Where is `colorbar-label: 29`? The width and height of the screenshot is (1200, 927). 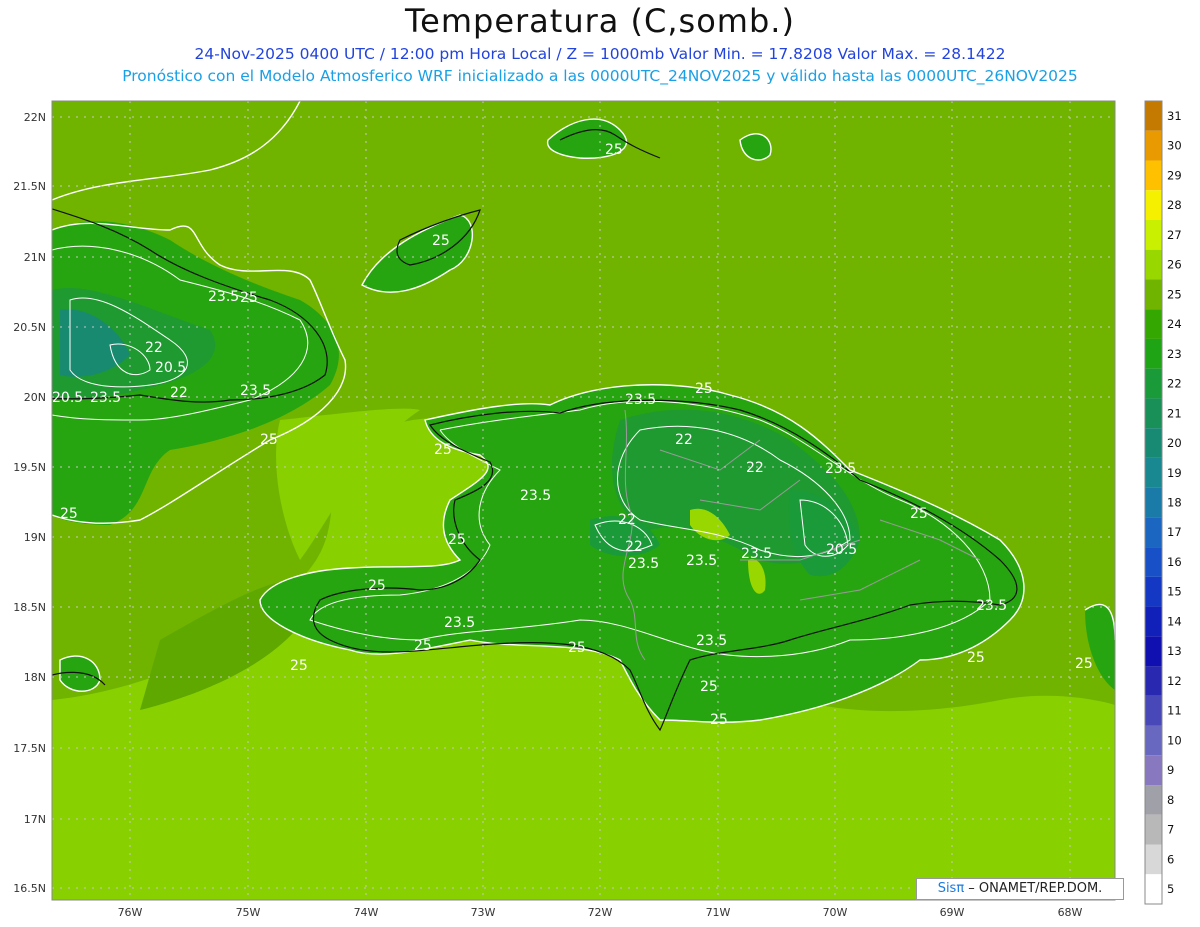 colorbar-label: 29 is located at coordinates (1174, 175).